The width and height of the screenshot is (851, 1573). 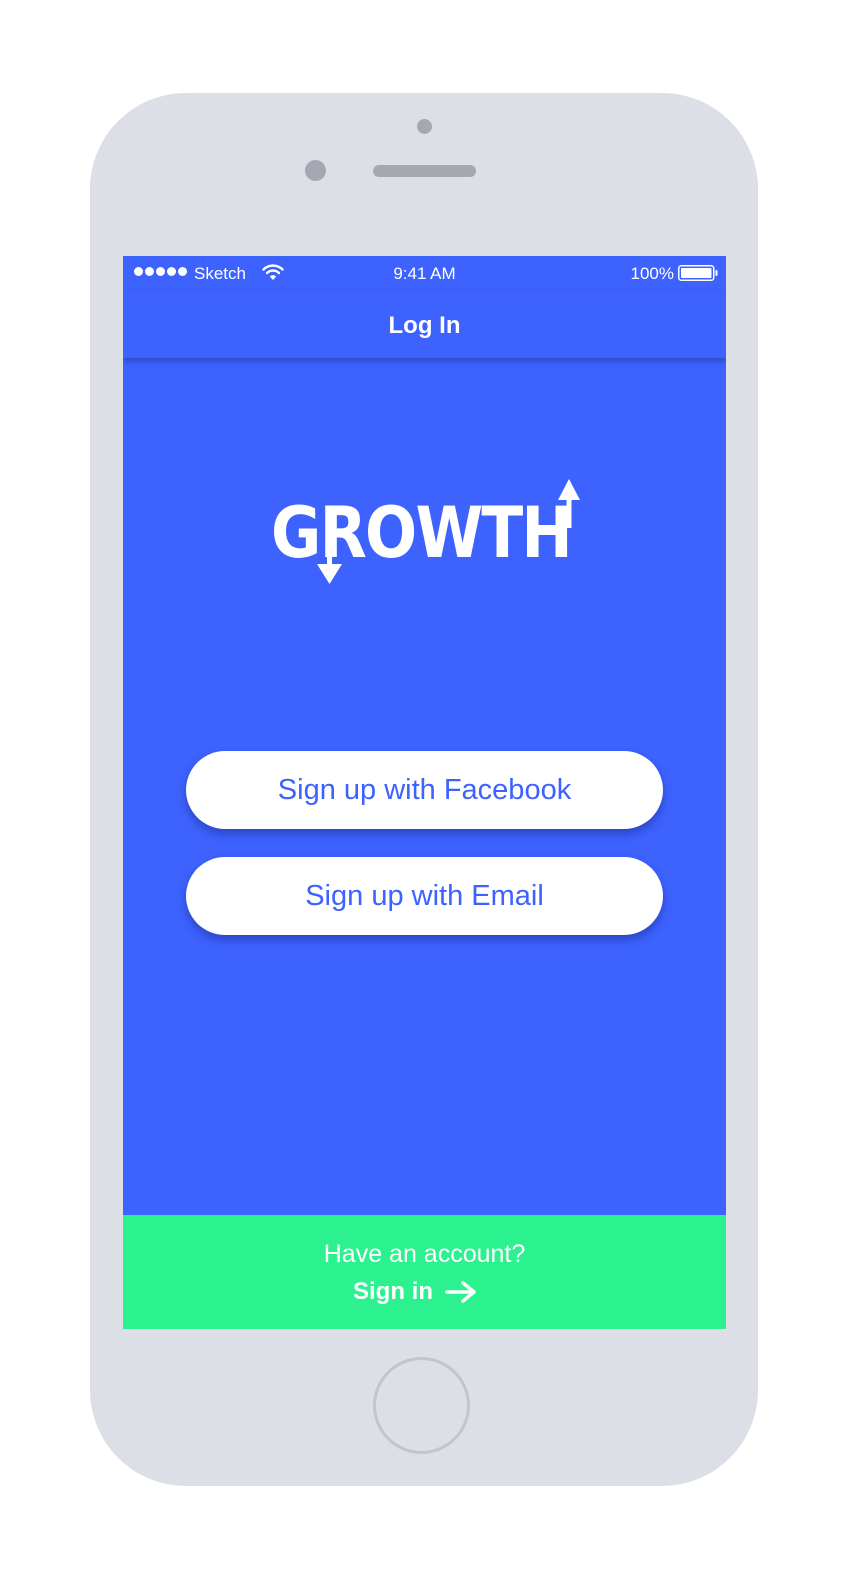 What do you see at coordinates (393, 1291) in the screenshot?
I see `sign-in-label: Sign in` at bounding box center [393, 1291].